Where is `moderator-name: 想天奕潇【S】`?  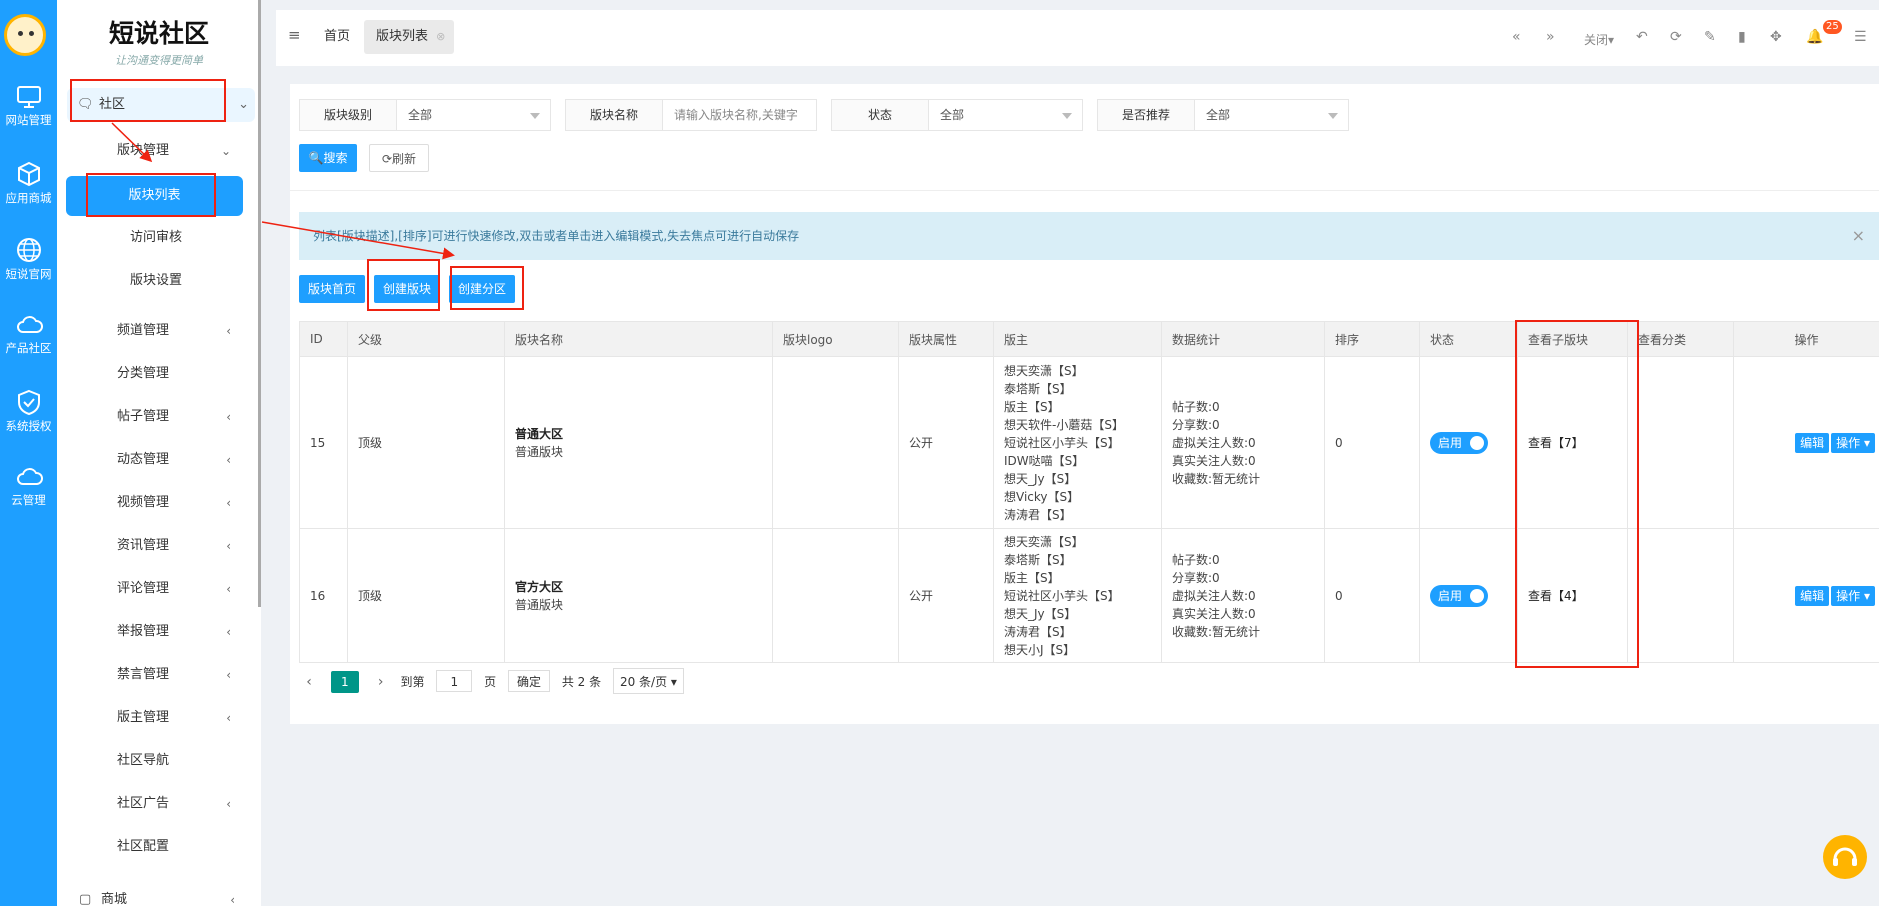
moderator-name: 想天奕潇【S】 is located at coordinates (1044, 541).